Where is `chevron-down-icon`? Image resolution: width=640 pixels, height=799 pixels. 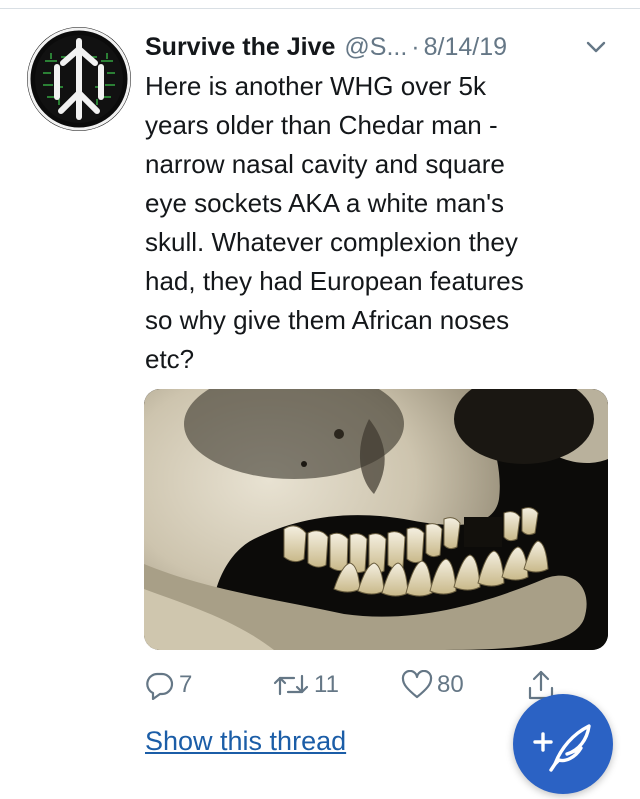 chevron-down-icon is located at coordinates (596, 47).